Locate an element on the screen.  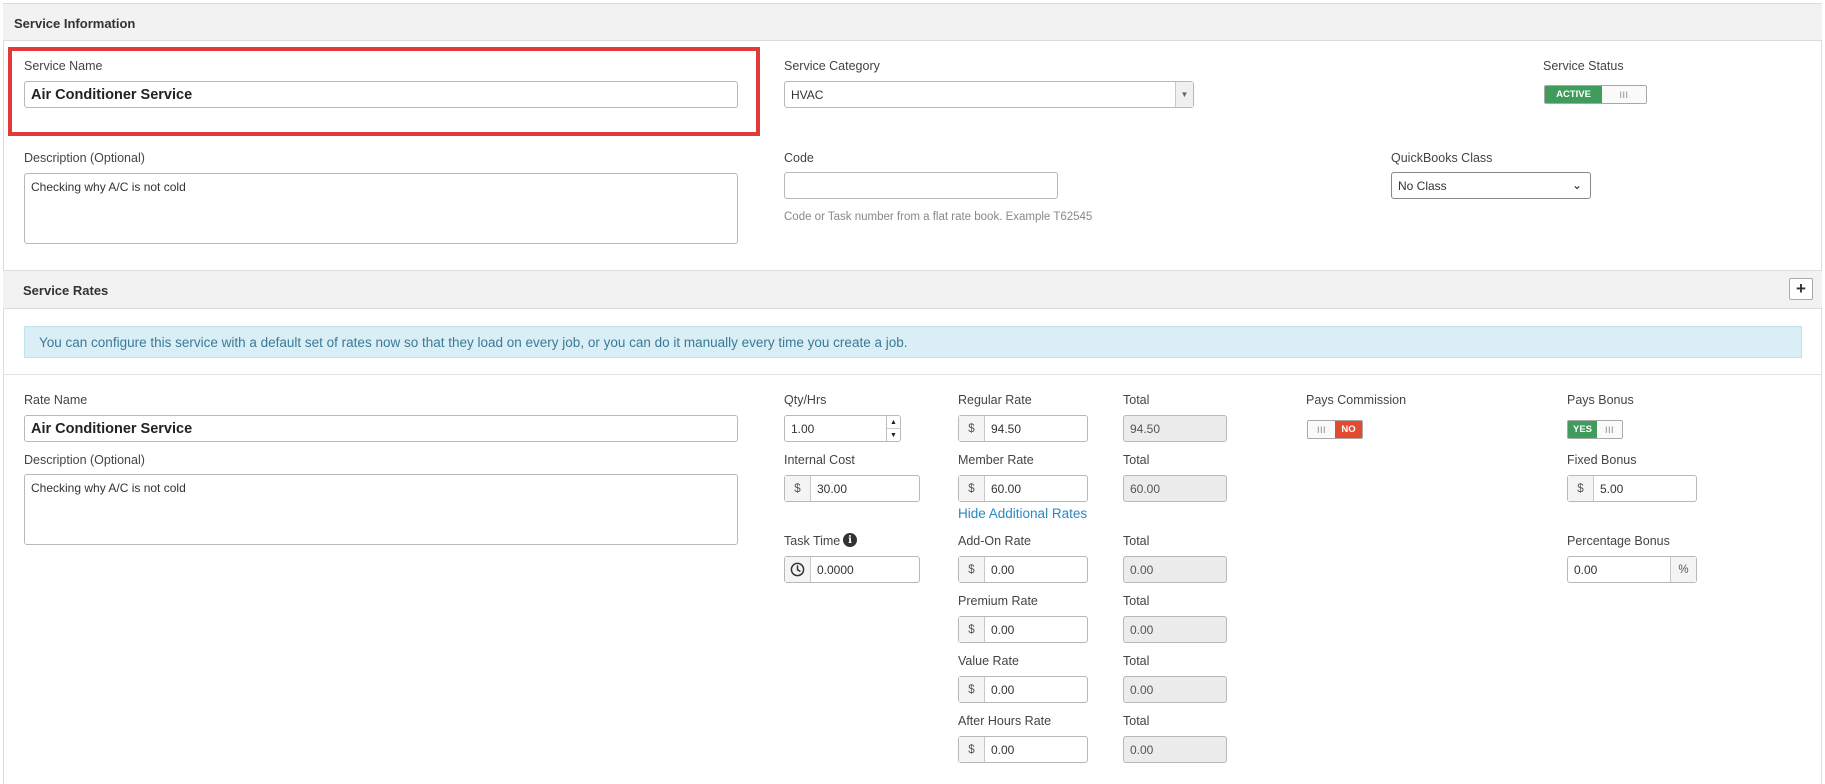
service-info-header: Service Information is located at coordinates (912, 22).